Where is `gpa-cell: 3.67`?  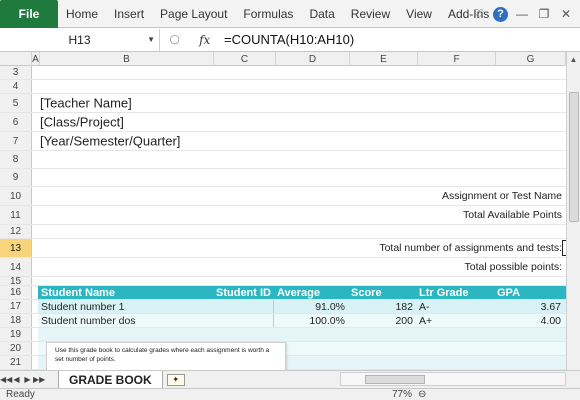 gpa-cell: 3.67 is located at coordinates (529, 306).